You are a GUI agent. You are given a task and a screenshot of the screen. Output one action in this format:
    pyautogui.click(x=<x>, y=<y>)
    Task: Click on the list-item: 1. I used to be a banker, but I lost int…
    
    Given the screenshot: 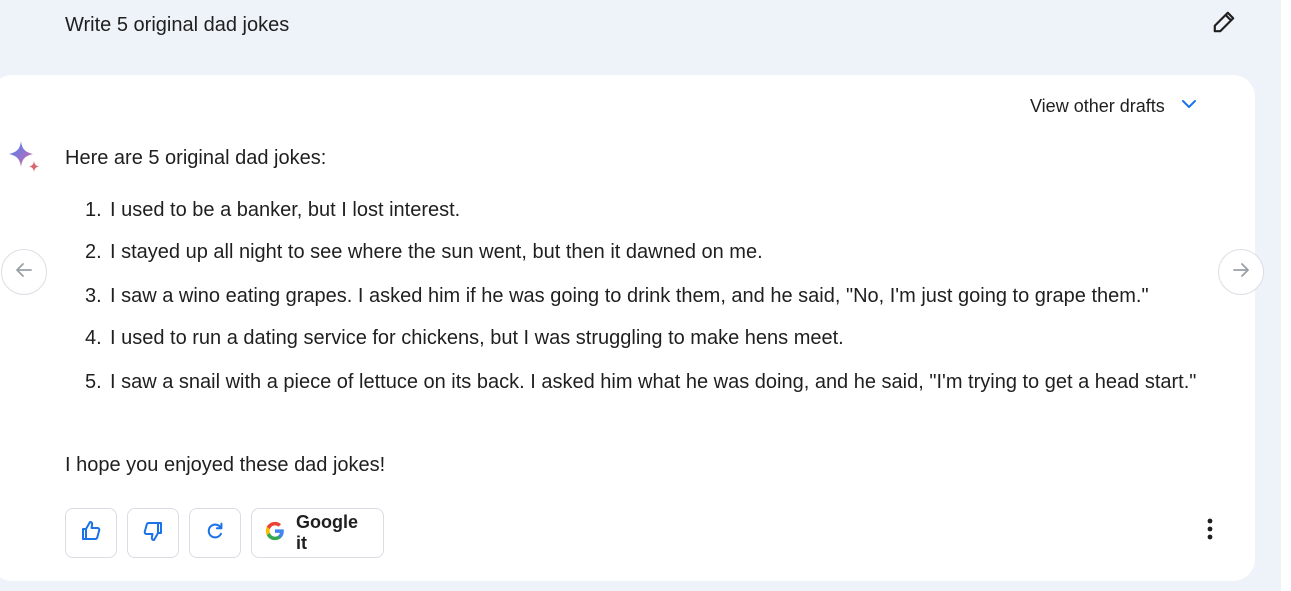 What is the action you would take?
    pyautogui.click(x=655, y=210)
    